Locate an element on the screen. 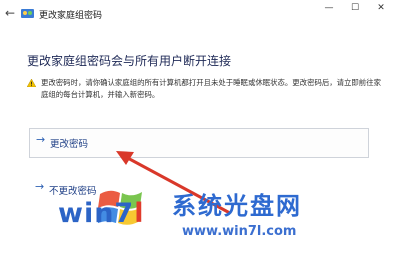 This screenshot has height=262, width=400. watermark-brand: win7l is located at coordinates (101, 213).